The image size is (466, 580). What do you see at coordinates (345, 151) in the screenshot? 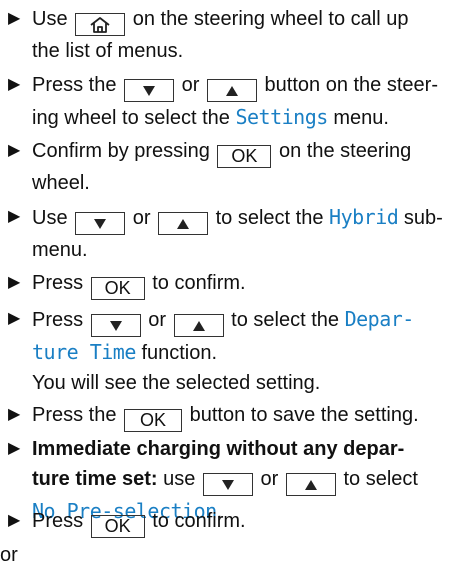
I see `step-text: on the steering` at bounding box center [345, 151].